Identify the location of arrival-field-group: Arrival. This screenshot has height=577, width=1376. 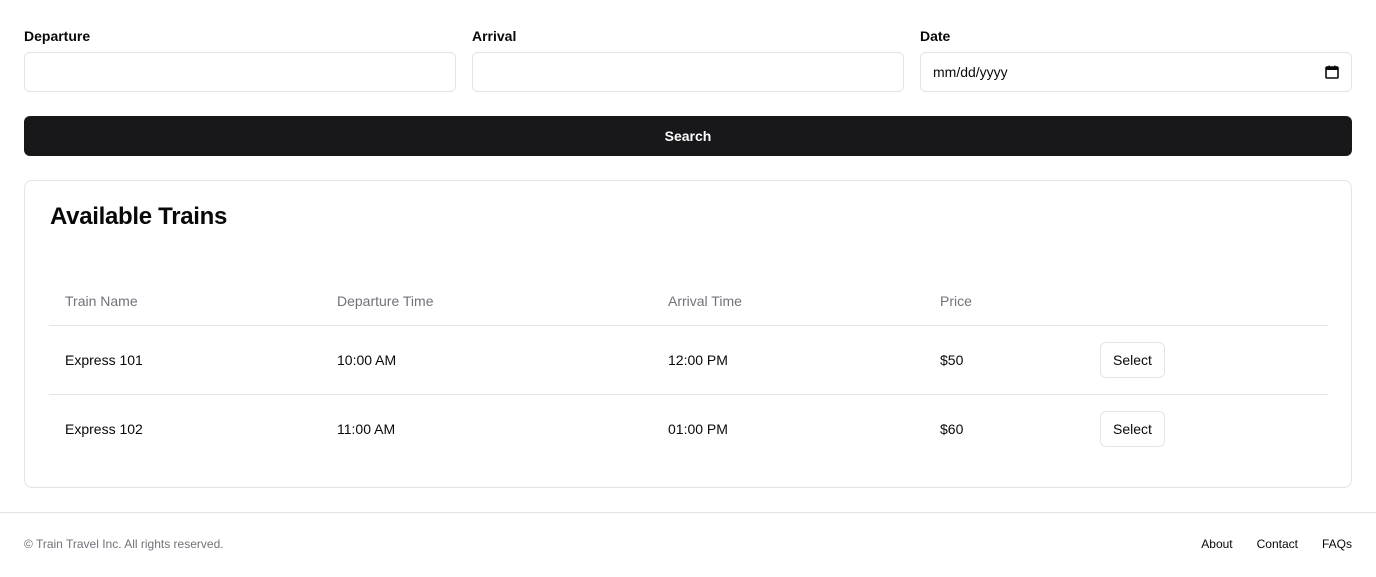
(688, 60).